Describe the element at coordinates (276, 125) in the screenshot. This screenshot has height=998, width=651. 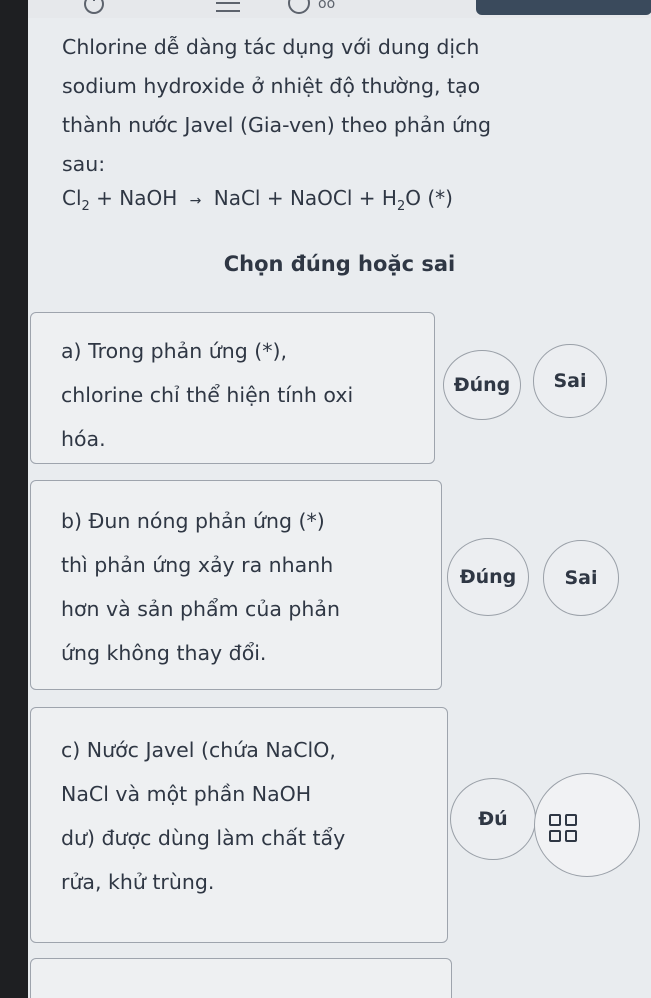
I see `question-line: thành nước Javel (Gia-ven) theo phản ứng` at that location.